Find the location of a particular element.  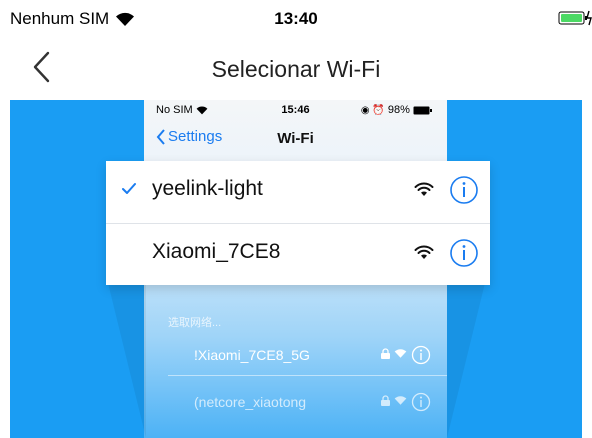

phone-status-bar: No SIM 15:46 ◉ ⏰ 98% is located at coordinates (295, 112).